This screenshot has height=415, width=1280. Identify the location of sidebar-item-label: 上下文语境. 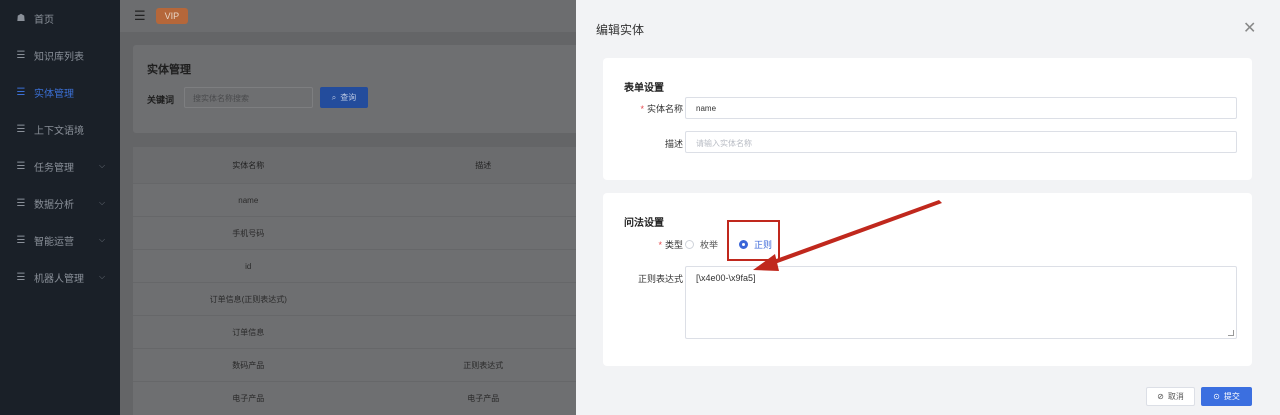
(59, 131).